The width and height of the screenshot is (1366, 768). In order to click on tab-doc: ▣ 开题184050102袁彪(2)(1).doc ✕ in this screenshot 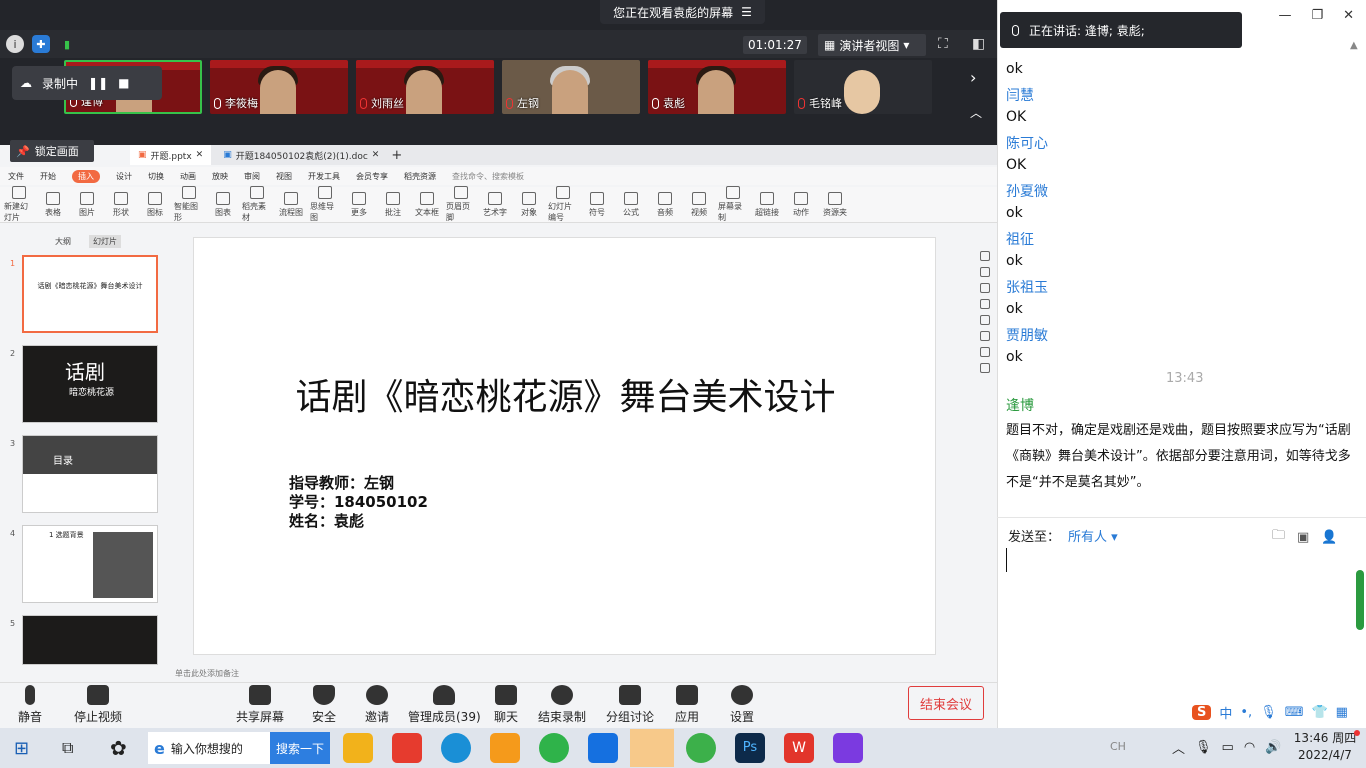, I will do `click(301, 155)`.